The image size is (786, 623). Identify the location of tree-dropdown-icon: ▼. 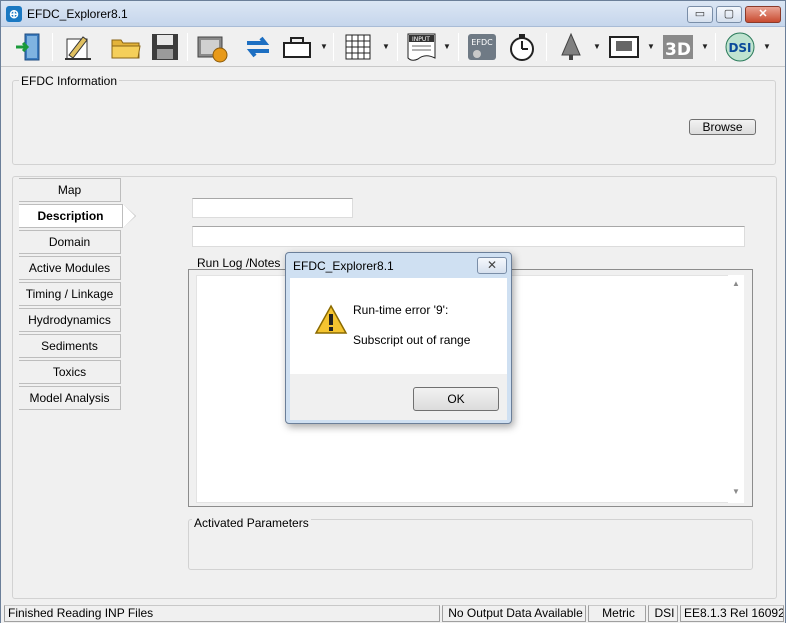
(597, 47).